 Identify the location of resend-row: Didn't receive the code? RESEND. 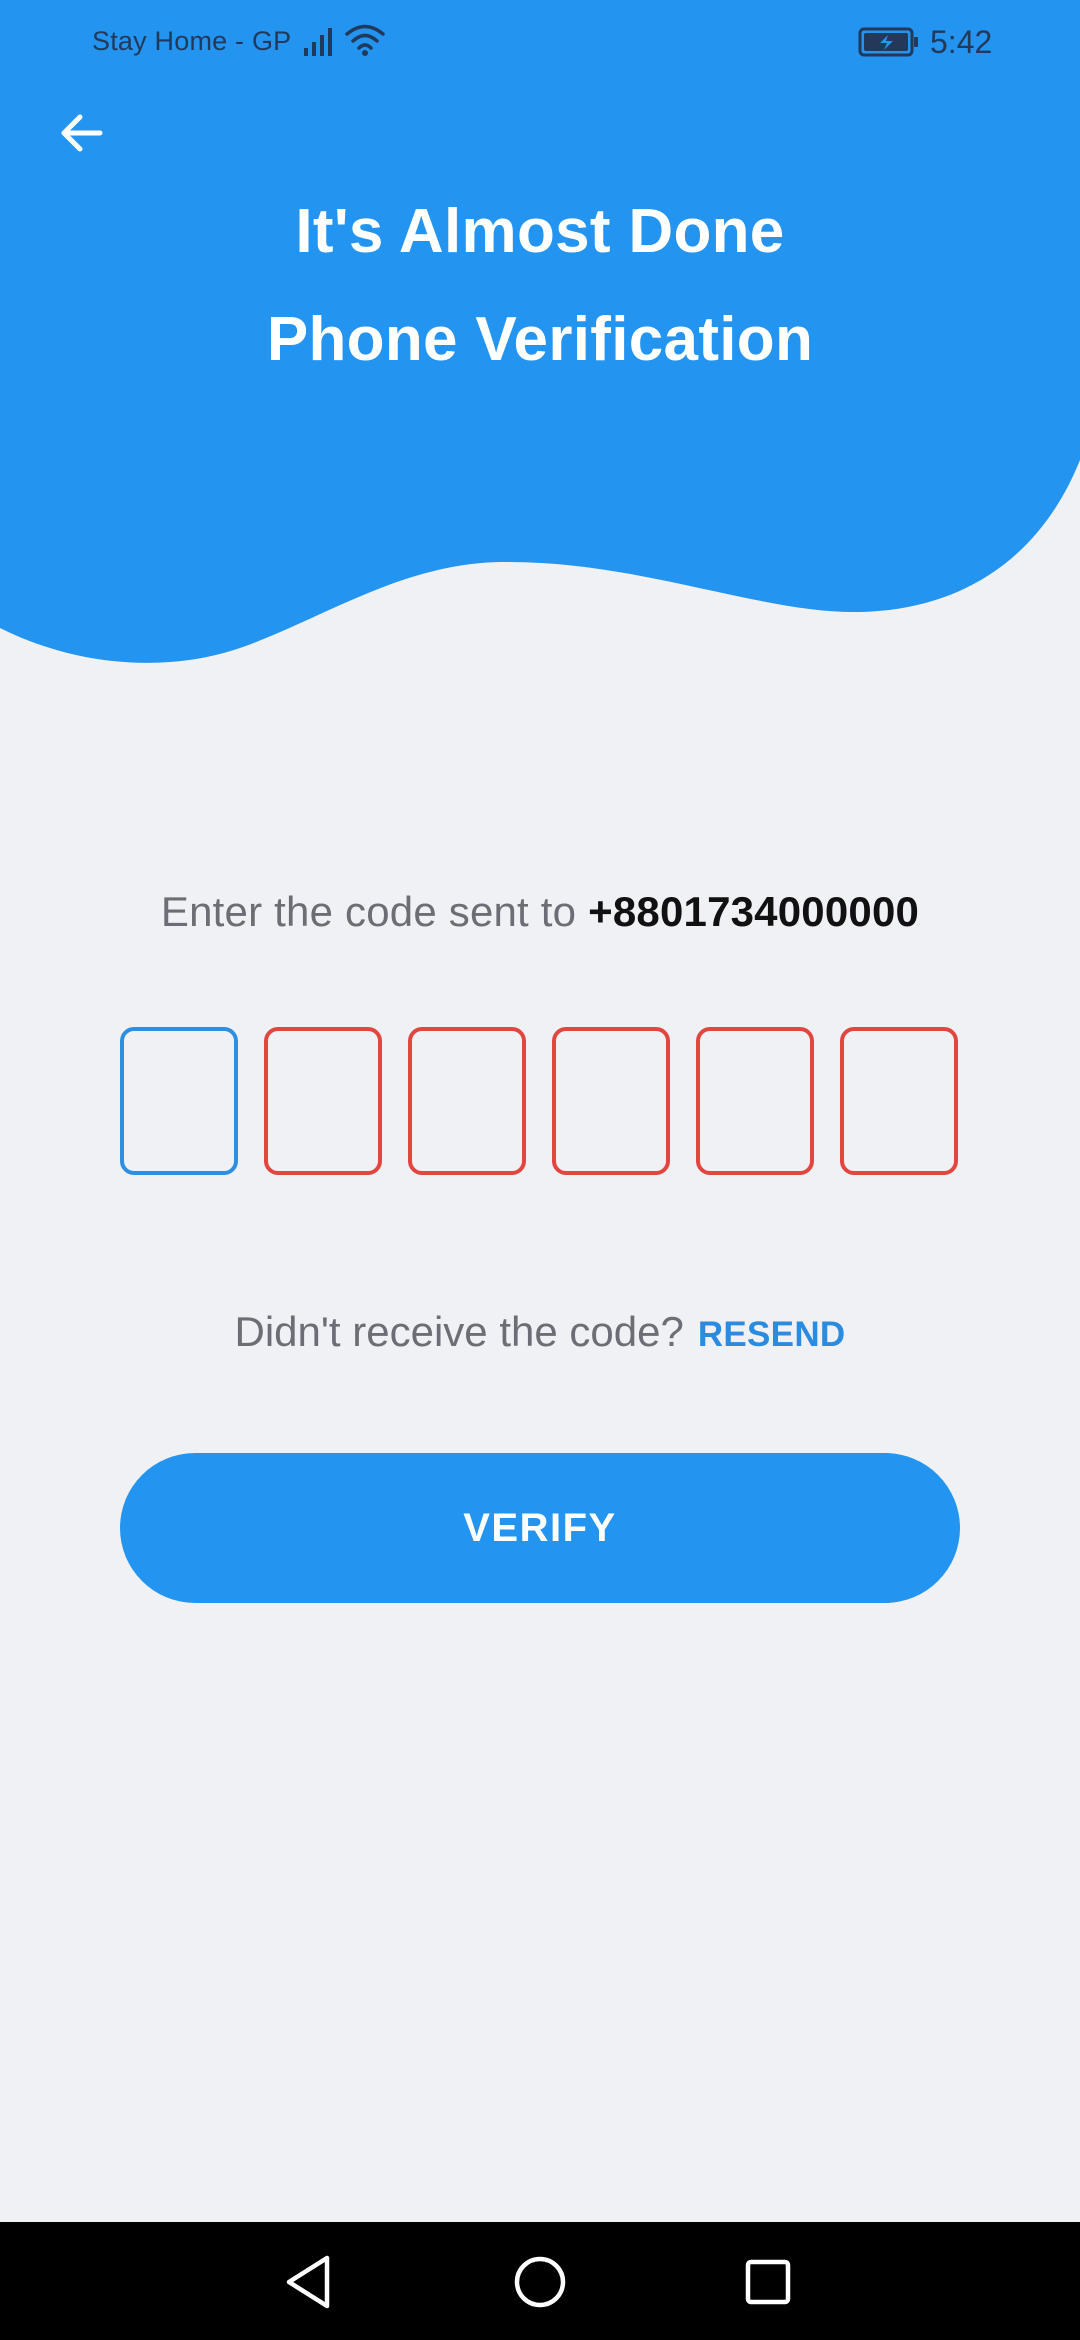
(540, 1332).